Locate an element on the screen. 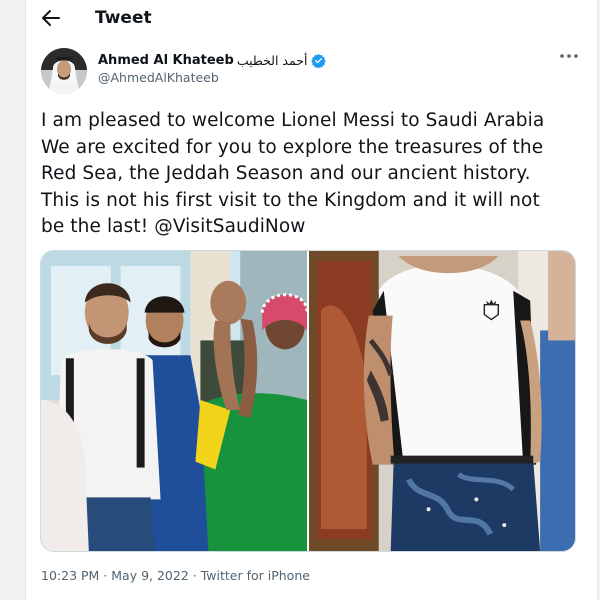  mention-link: @VisitSaudiNow is located at coordinates (229, 226).